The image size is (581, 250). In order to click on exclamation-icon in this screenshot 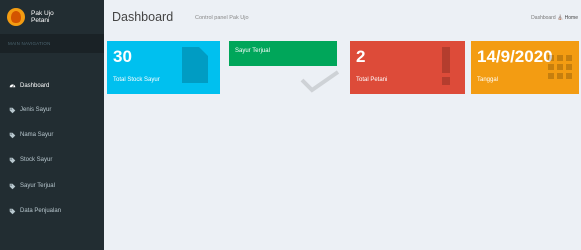, I will do `click(446, 66)`.